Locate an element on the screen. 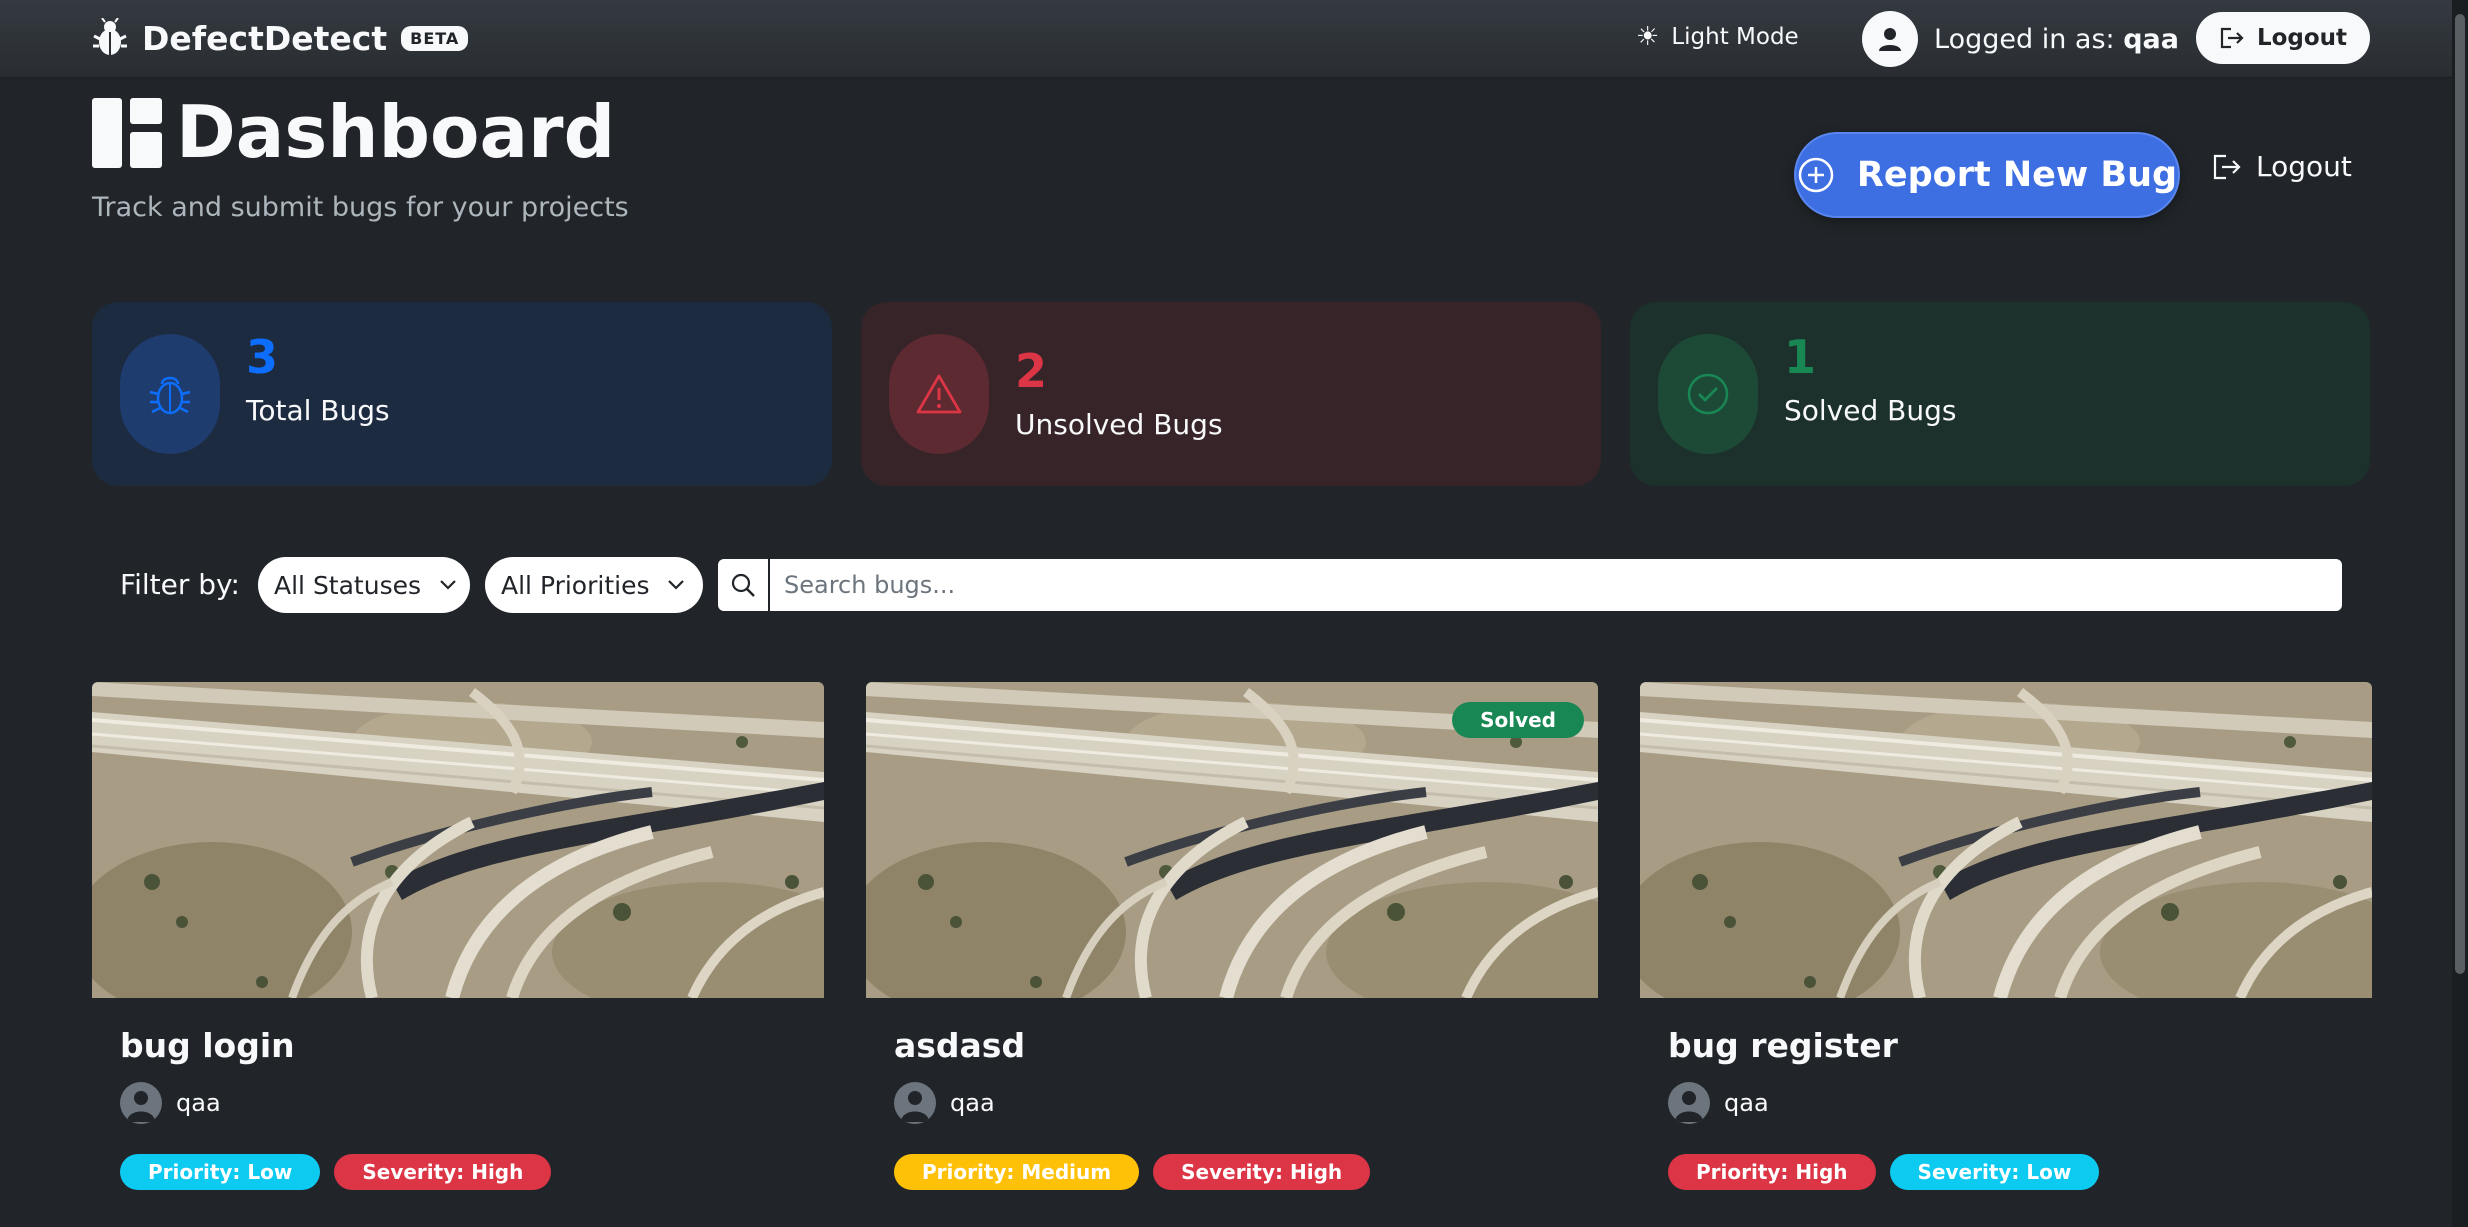  warning-icon is located at coordinates (939, 394).